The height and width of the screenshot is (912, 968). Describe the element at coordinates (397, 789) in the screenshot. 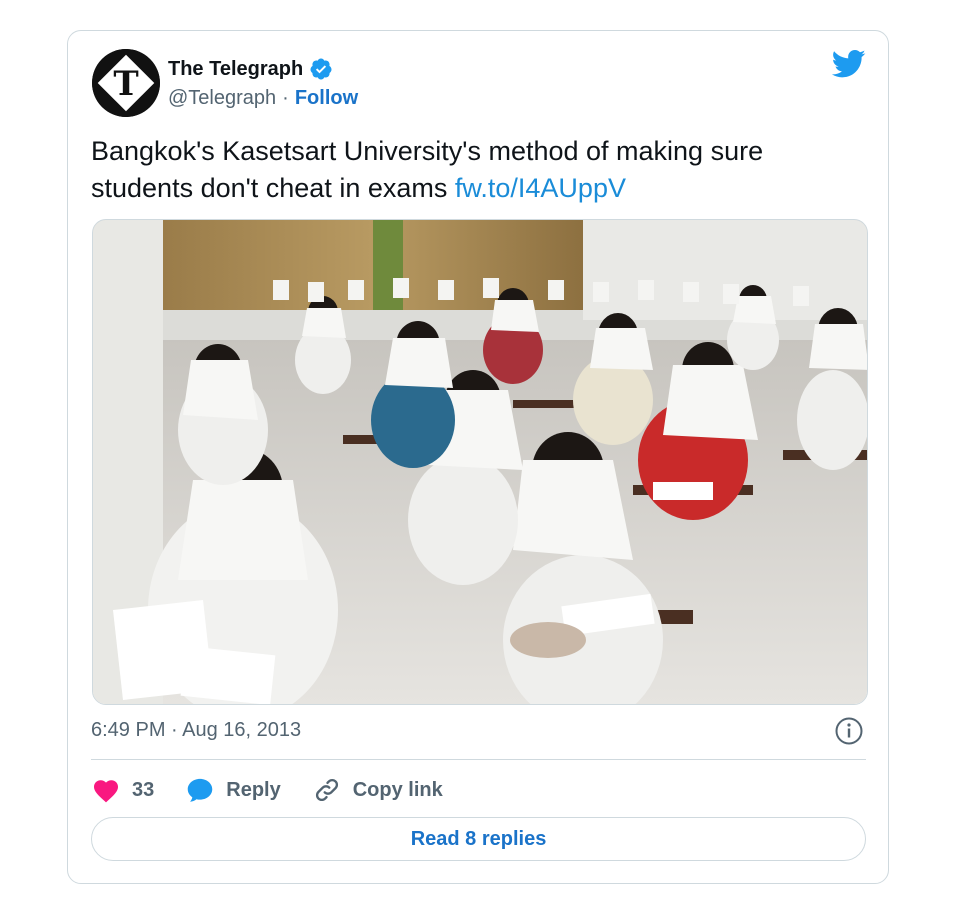

I see `copy-link-label: Copy link` at that location.